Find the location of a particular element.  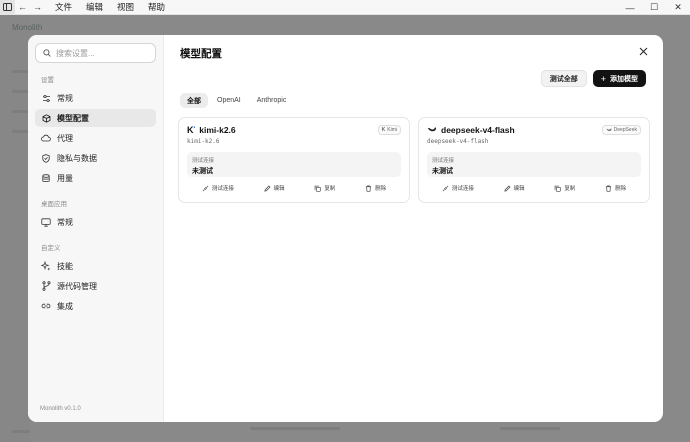

sliders-icon is located at coordinates (46, 98).